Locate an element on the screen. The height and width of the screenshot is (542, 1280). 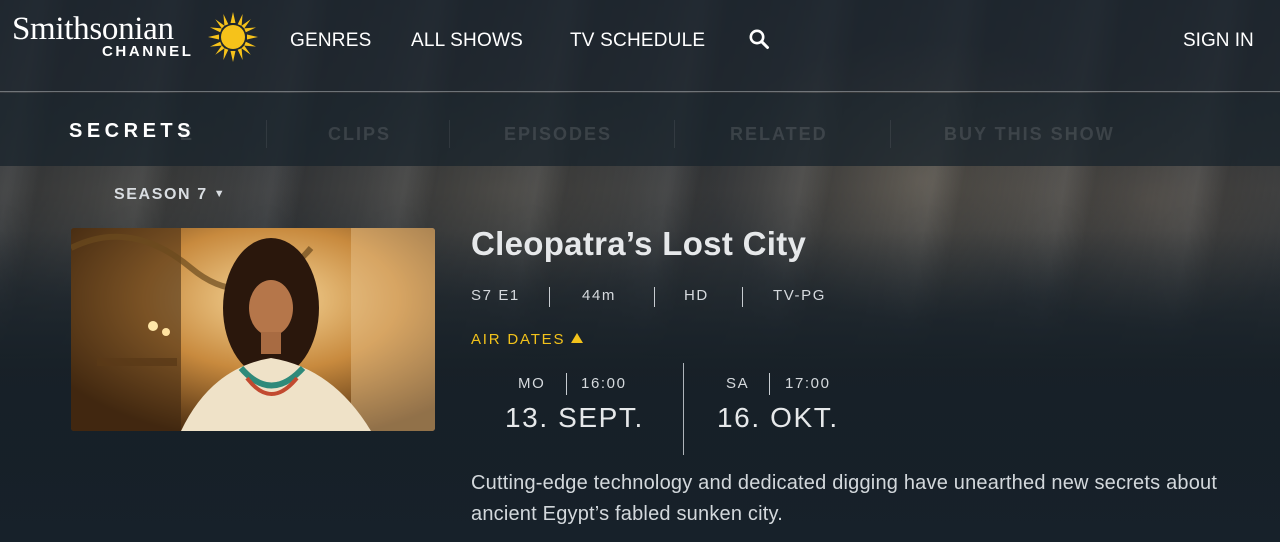
episode-title: Cleopatra’s Lost City is located at coordinates (639, 243).